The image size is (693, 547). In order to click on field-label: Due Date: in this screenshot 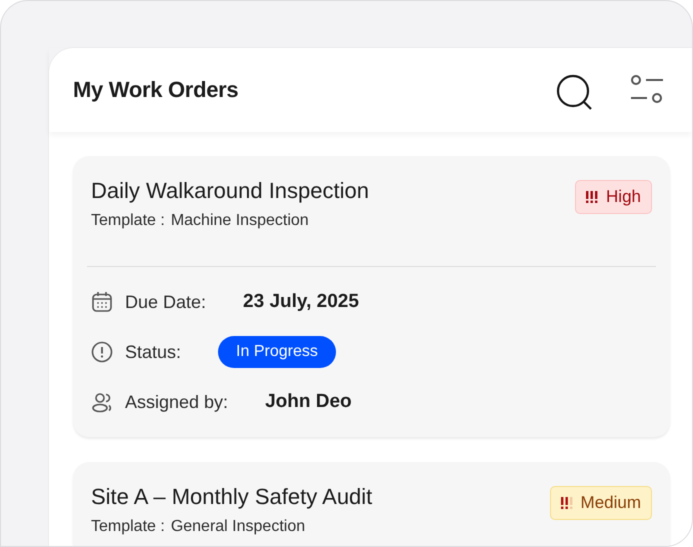, I will do `click(165, 302)`.